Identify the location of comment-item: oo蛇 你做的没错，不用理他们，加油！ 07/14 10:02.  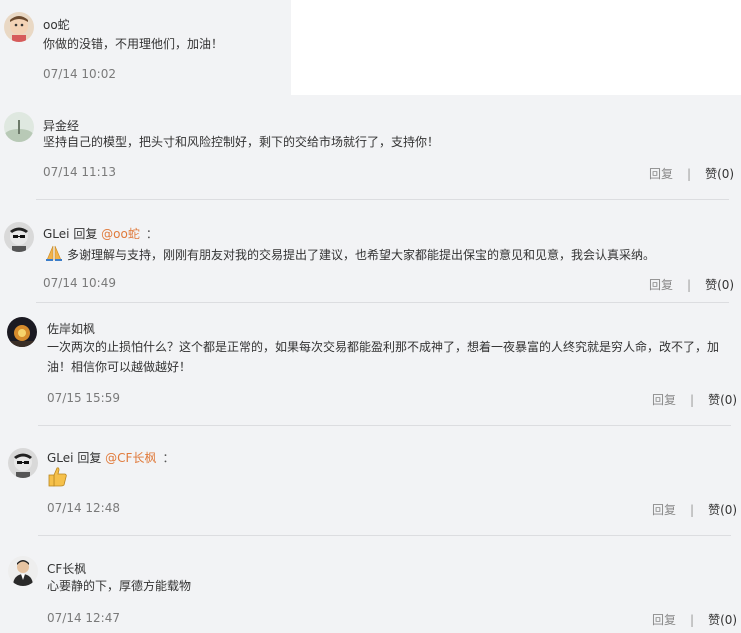
(145, 47).